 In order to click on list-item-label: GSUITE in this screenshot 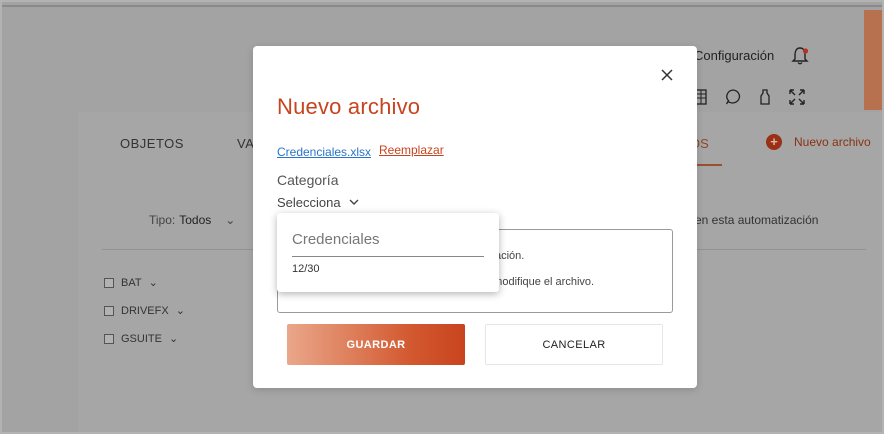, I will do `click(141, 338)`.